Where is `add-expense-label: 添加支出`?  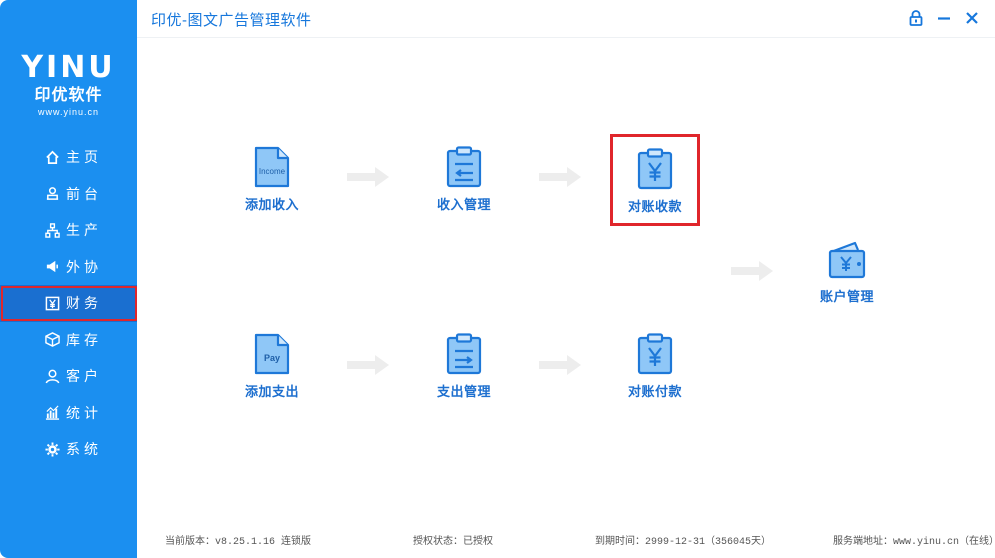
add-expense-label: 添加支出 is located at coordinates (271, 391).